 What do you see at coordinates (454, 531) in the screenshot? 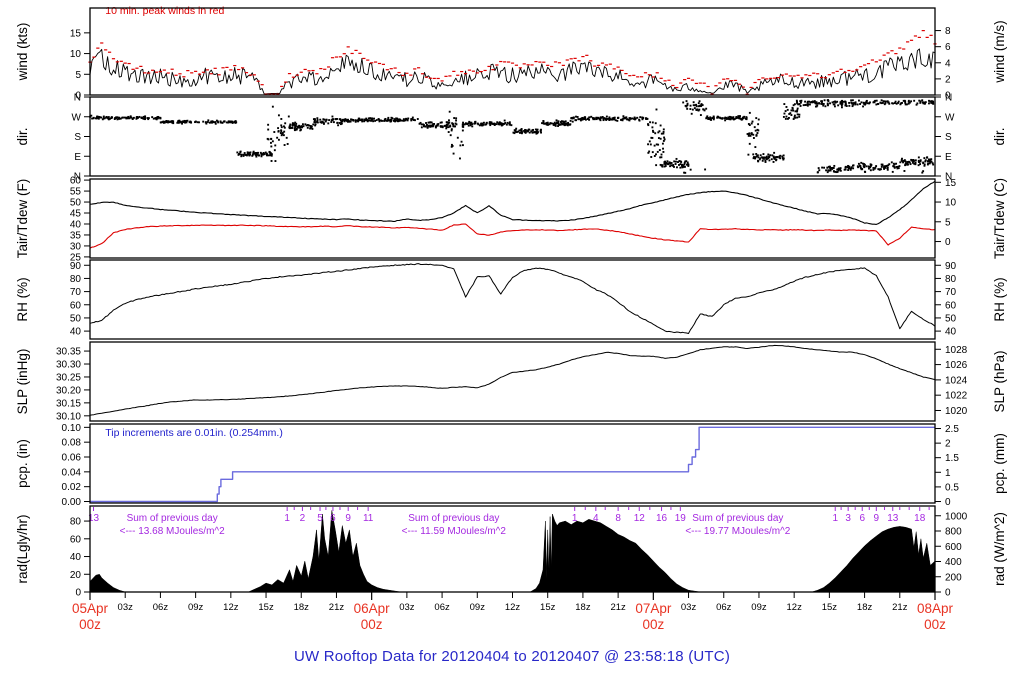
I see `svg-text: <--- 11.59 MJoules/m^2` at bounding box center [454, 531].